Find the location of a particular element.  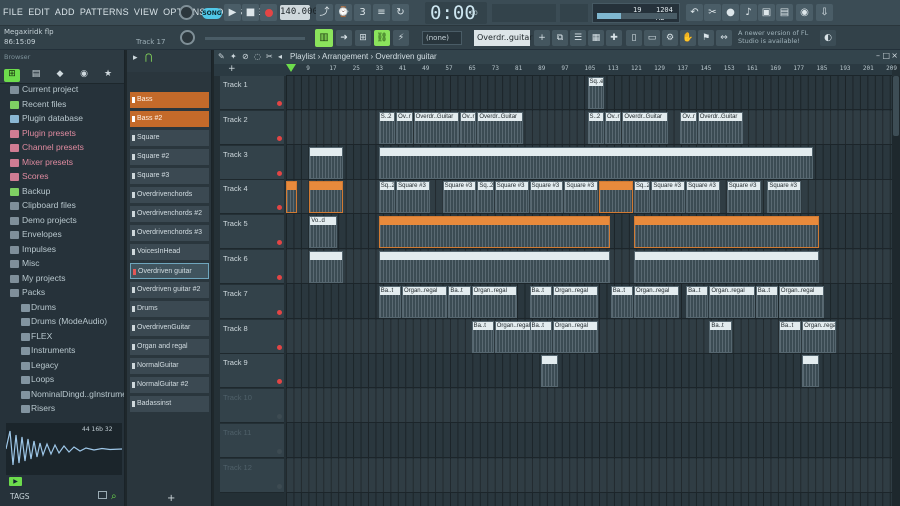

minimize-icon: – is located at coordinates (878, 55).